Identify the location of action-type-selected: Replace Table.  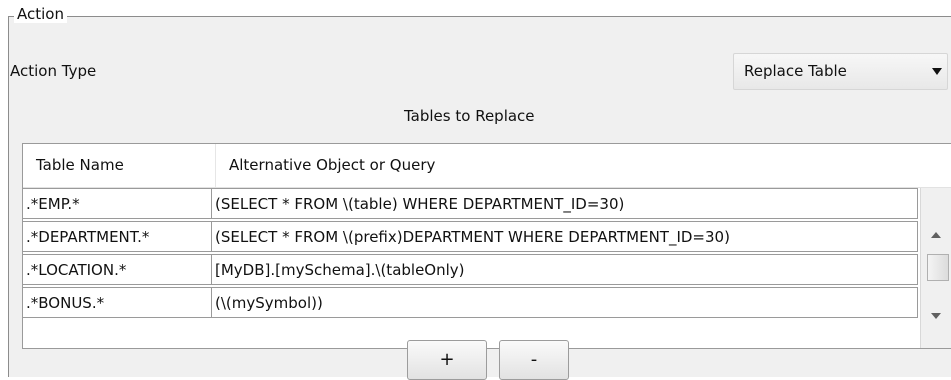
(795, 71).